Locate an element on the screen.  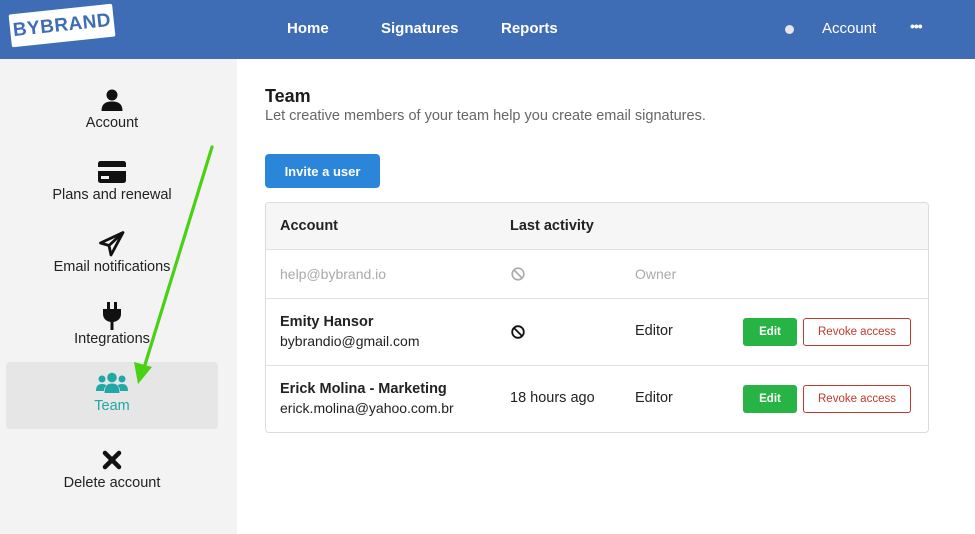
nav-reports-link: Reports is located at coordinates (529, 28).